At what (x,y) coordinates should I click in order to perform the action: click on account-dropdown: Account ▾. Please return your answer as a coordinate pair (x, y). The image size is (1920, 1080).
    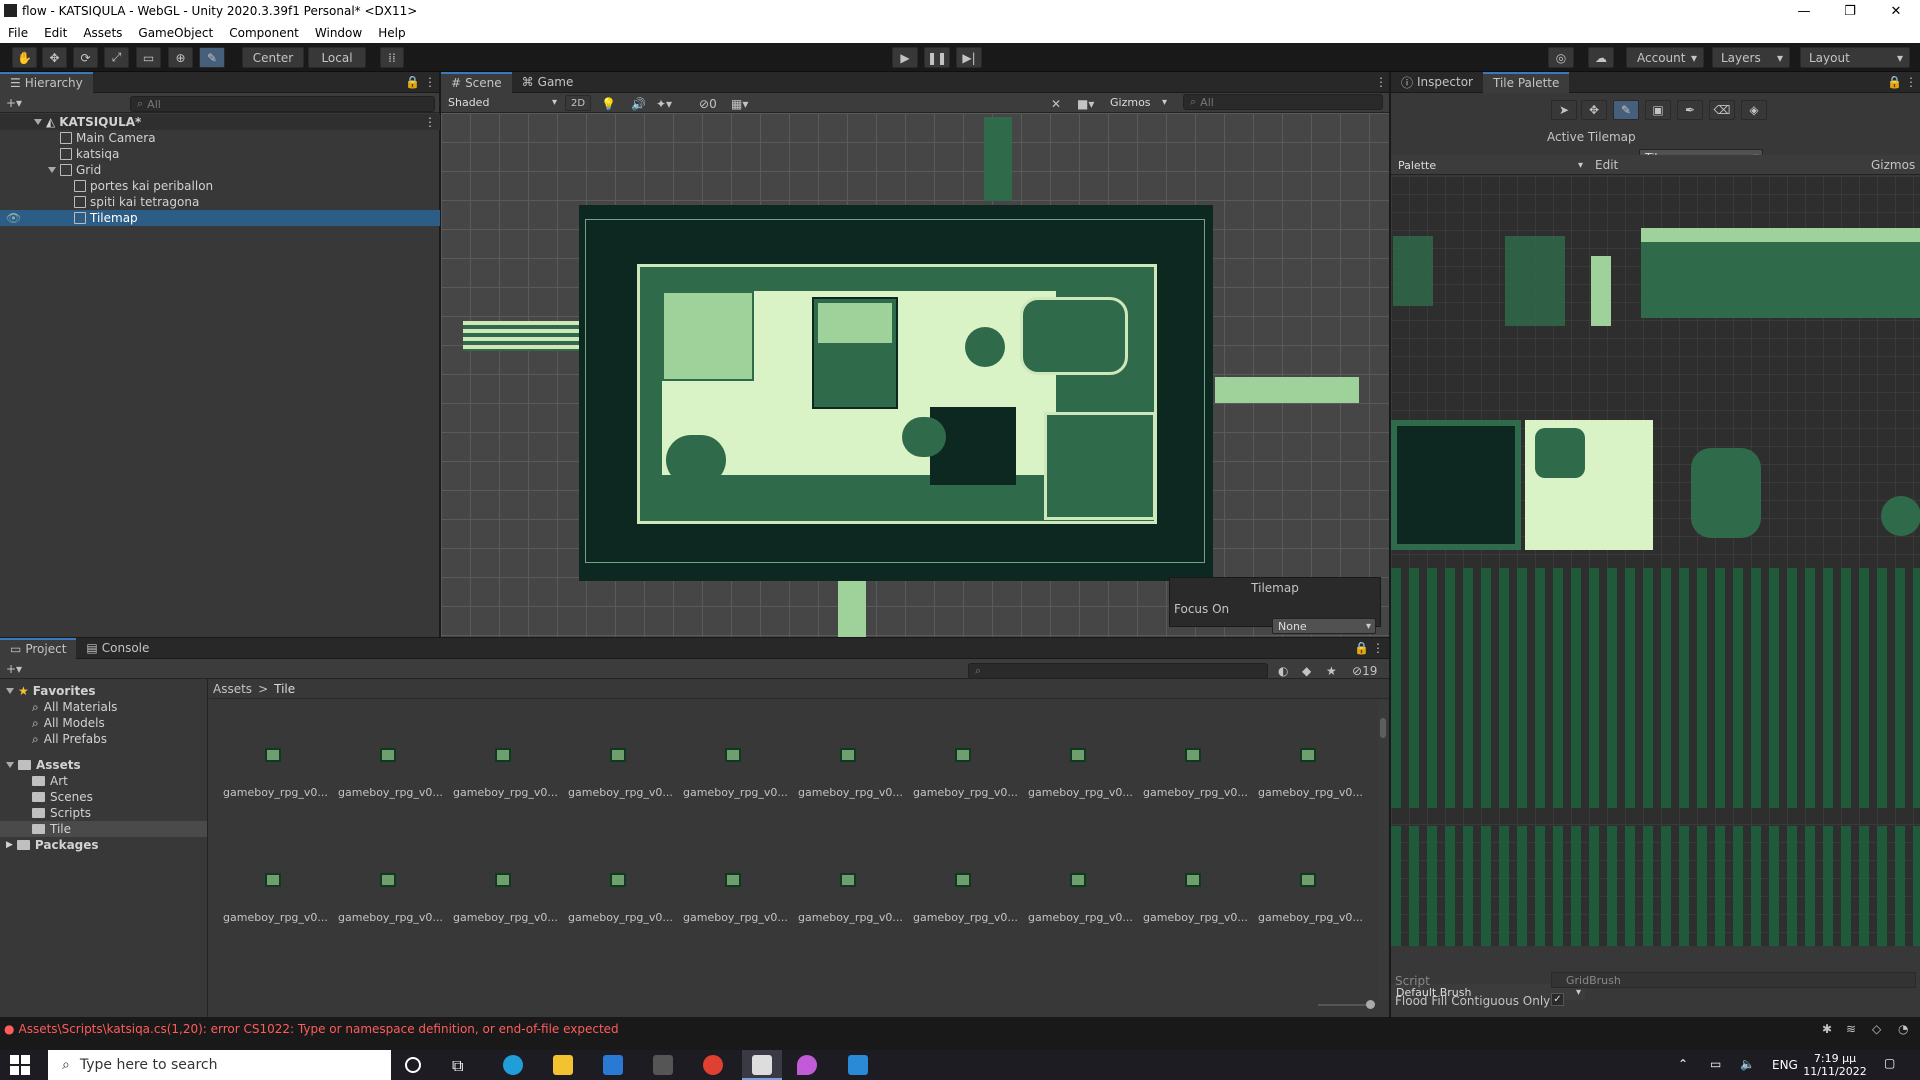
    Looking at the image, I should click on (1665, 57).